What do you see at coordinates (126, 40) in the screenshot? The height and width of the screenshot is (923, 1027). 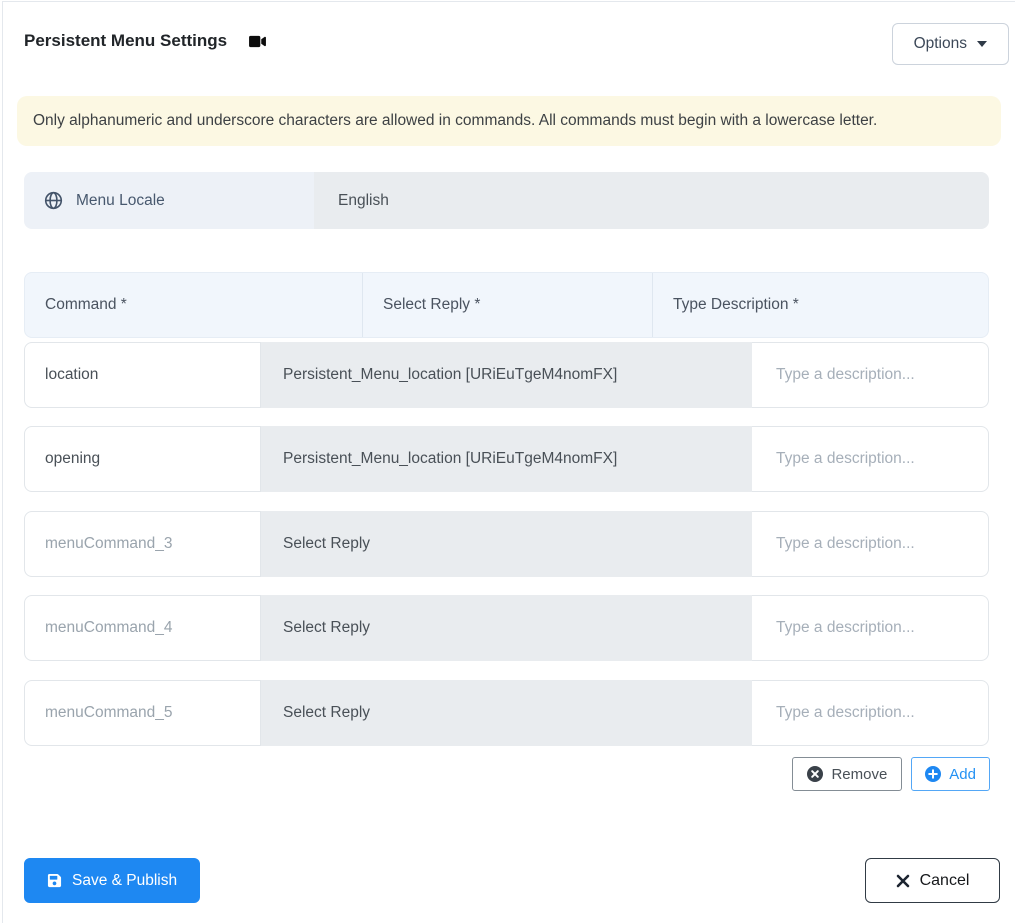 I see `page-title-text: Persistent Menu Settings` at bounding box center [126, 40].